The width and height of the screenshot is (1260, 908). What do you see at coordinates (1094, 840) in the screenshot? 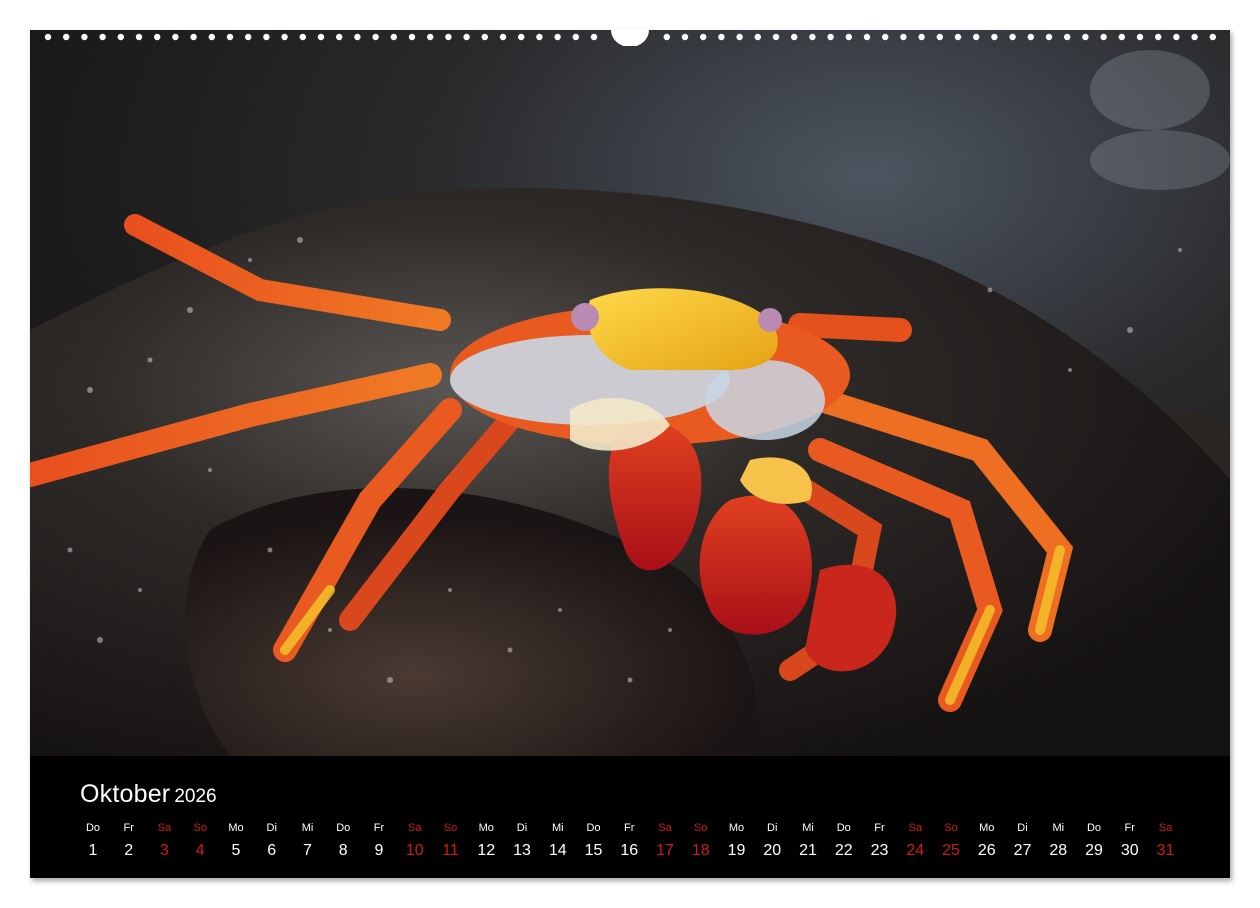
I see `day-cell: Do 29` at bounding box center [1094, 840].